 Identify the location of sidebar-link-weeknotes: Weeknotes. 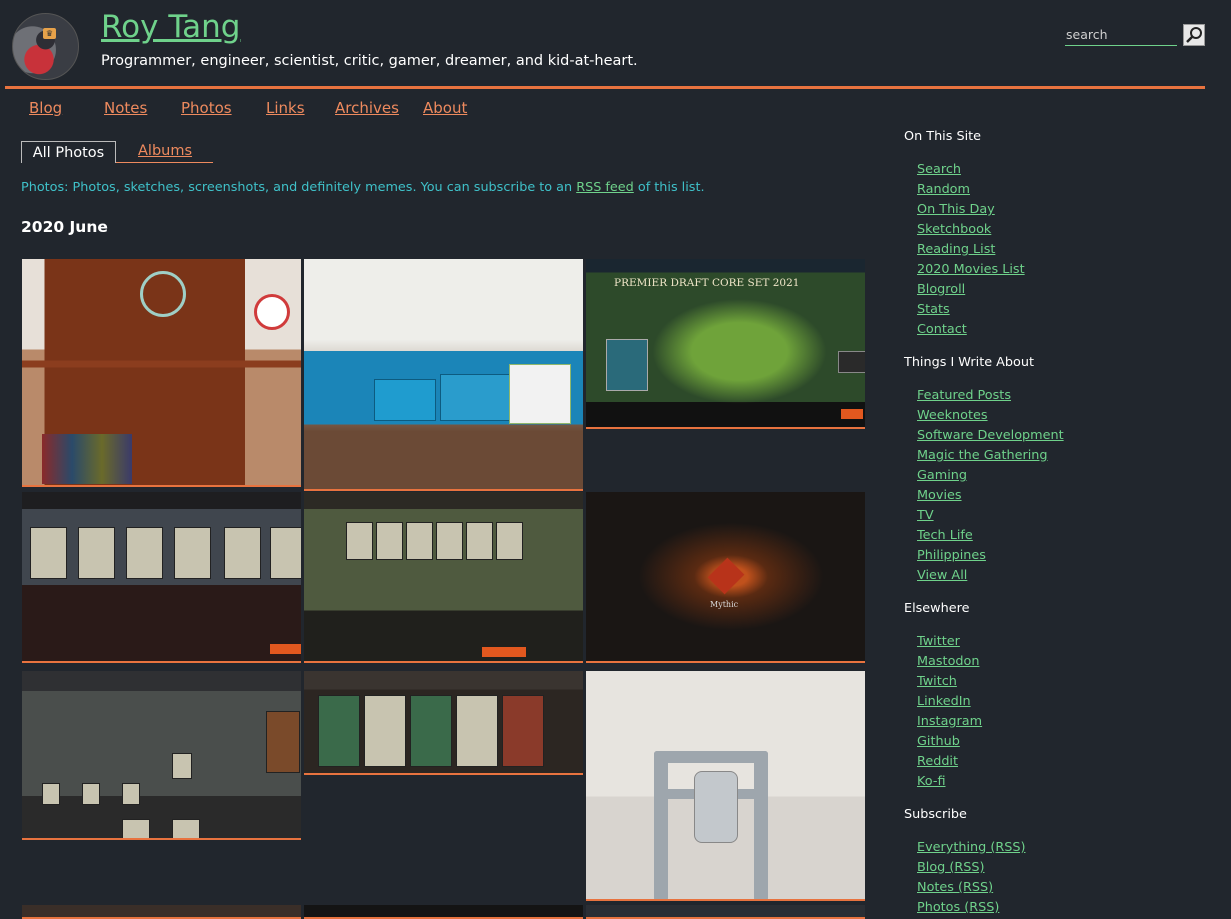
(952, 415).